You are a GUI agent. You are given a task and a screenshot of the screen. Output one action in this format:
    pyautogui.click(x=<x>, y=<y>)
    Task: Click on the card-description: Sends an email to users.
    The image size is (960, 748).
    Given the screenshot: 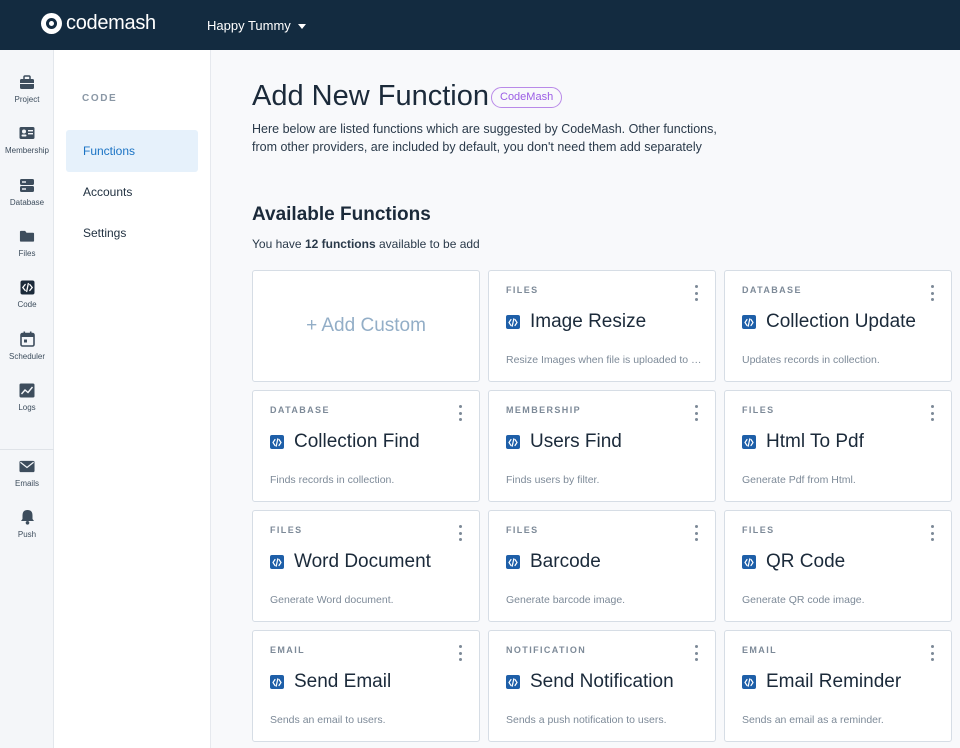 What is the action you would take?
    pyautogui.click(x=328, y=720)
    